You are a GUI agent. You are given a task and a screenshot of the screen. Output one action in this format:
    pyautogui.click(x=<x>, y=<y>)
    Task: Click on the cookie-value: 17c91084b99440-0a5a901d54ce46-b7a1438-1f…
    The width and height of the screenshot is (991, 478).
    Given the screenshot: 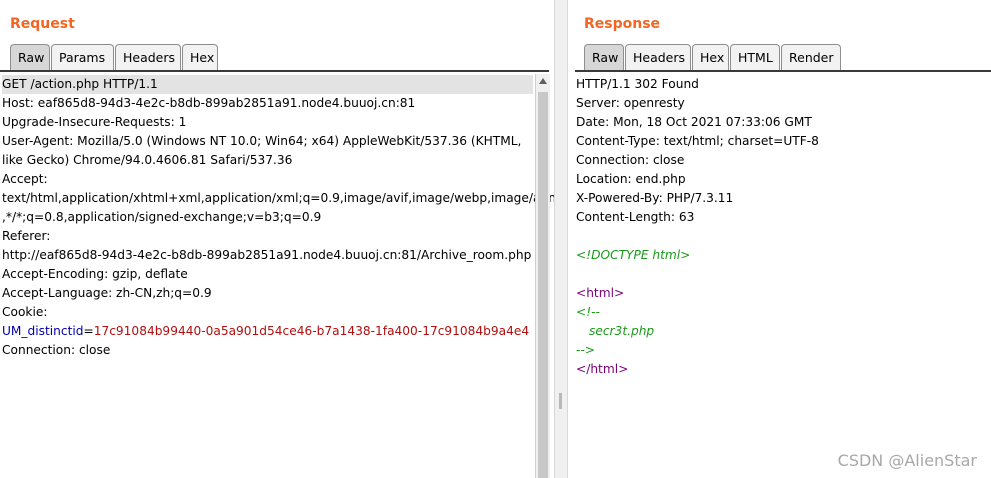 What is the action you would take?
    pyautogui.click(x=311, y=331)
    